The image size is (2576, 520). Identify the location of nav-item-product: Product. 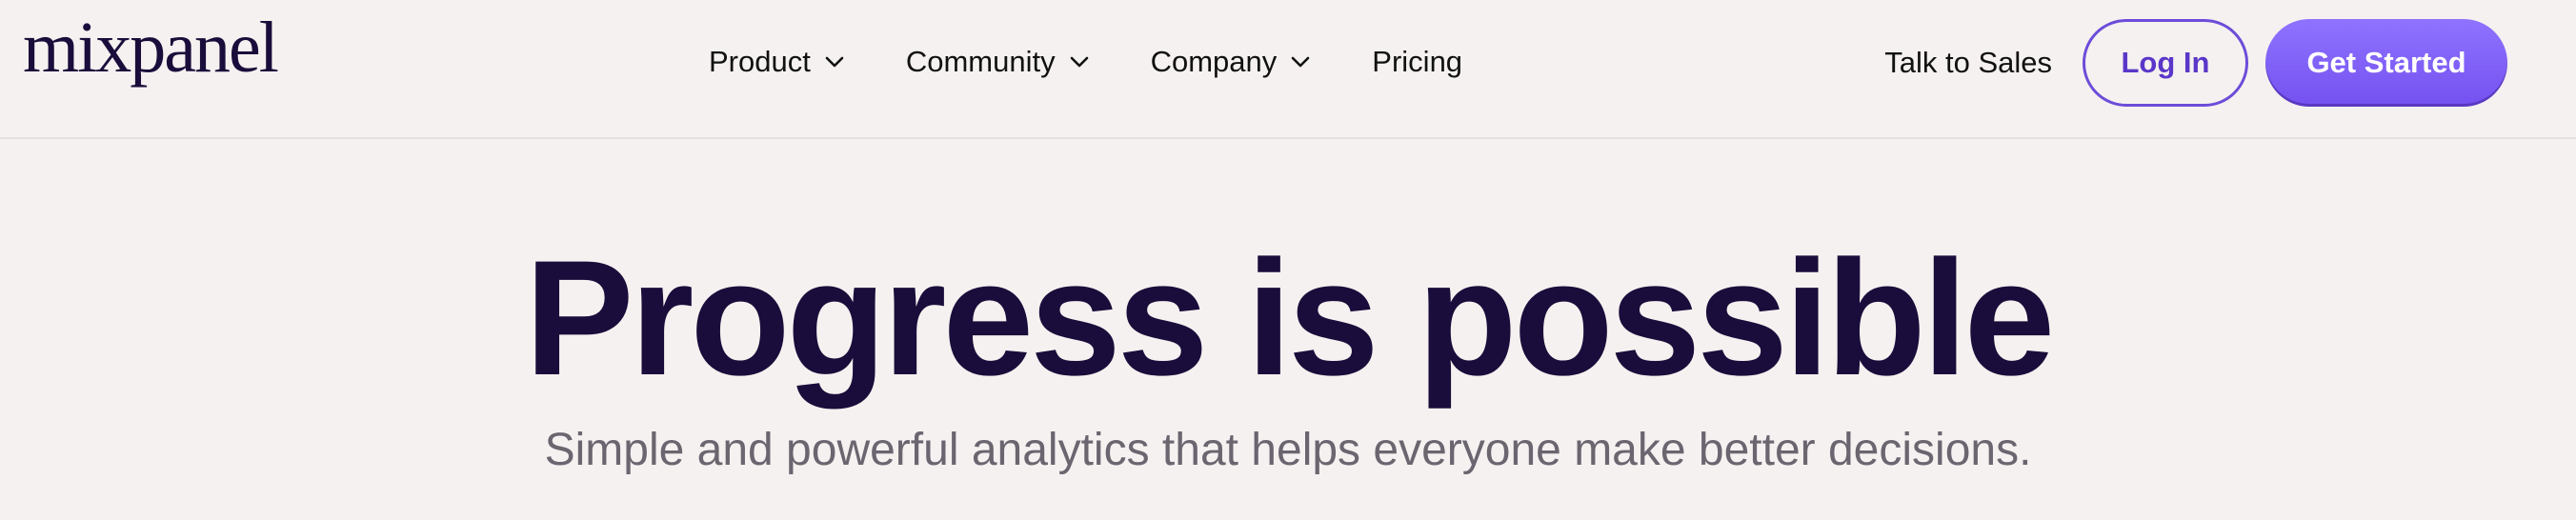
(777, 62).